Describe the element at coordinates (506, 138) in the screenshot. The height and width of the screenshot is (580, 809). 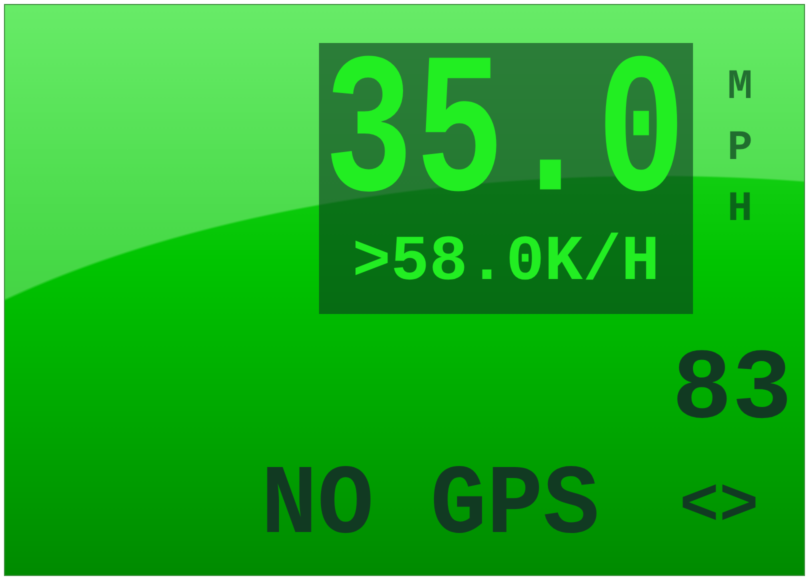
I see `speed-readout: 35.0` at that location.